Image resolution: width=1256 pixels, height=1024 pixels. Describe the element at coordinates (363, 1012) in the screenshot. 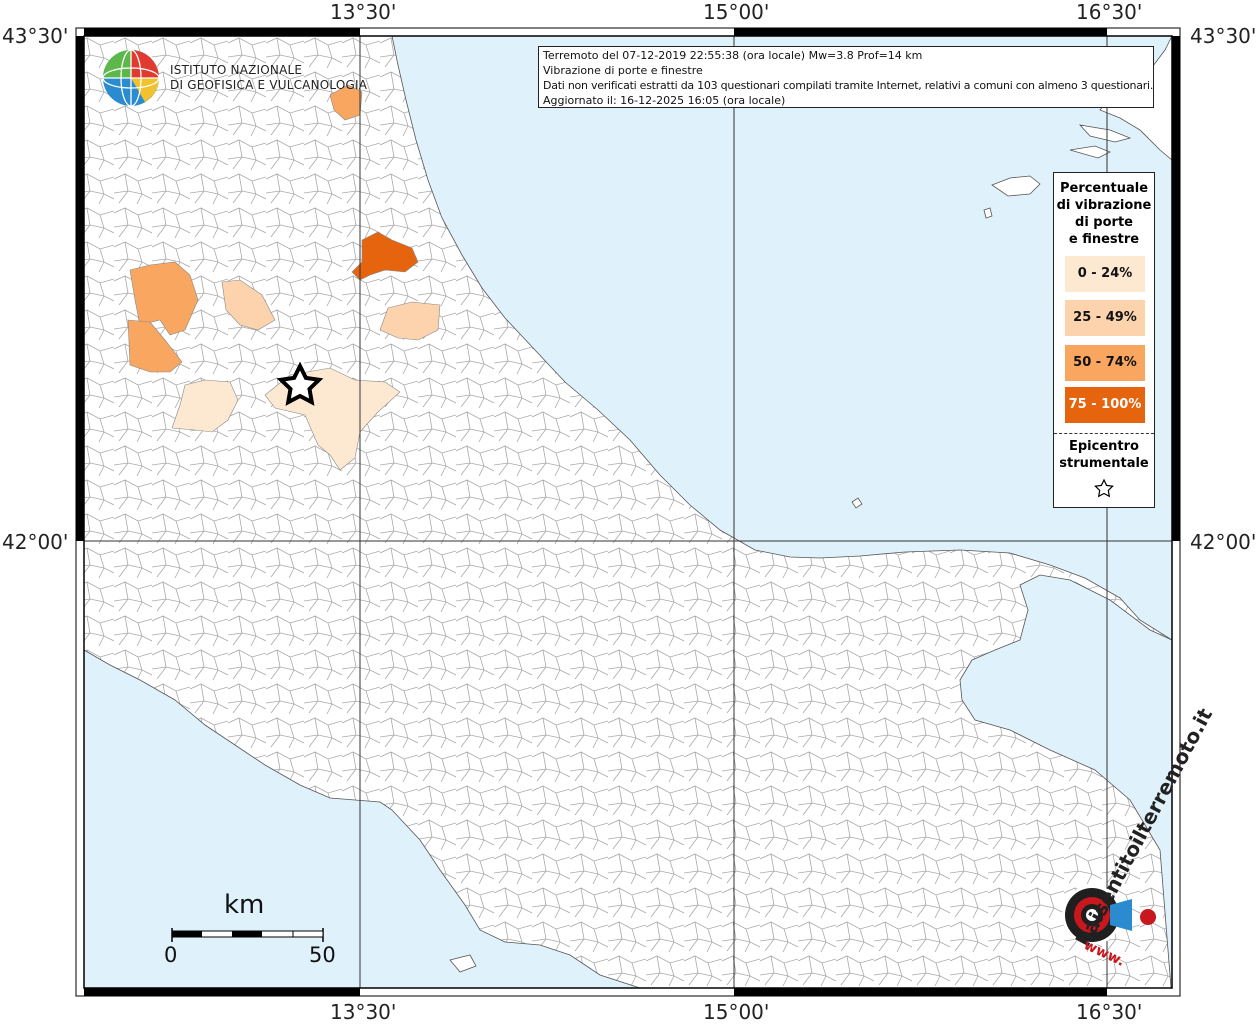

I see `lon-label-1330-bottom: 13°30'` at that location.